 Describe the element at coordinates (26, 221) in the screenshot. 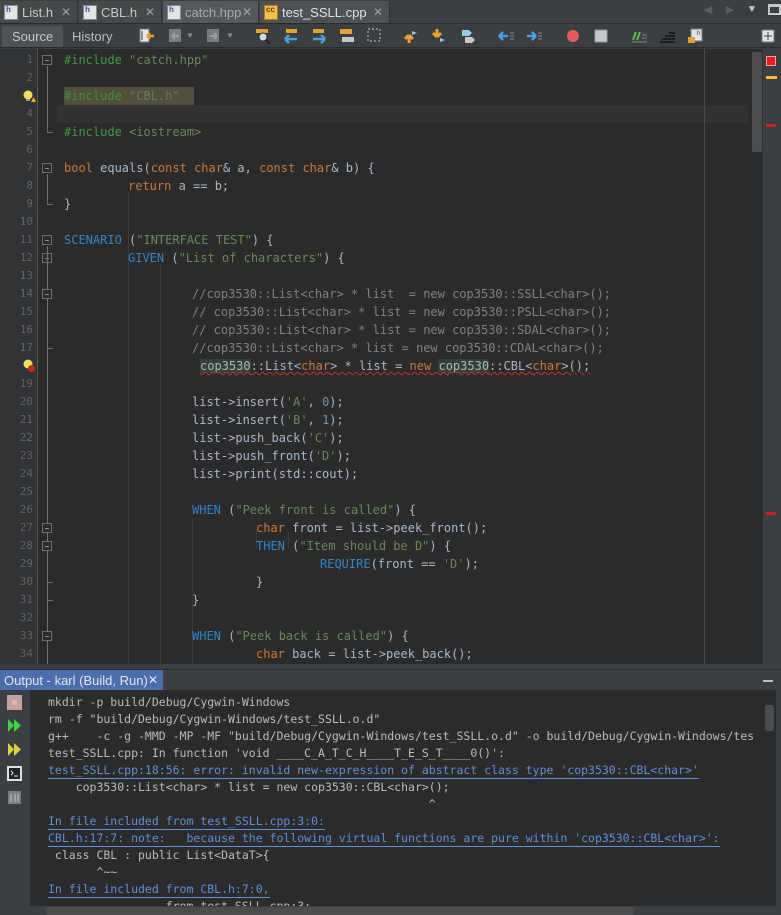

I see `line-number: 10` at that location.